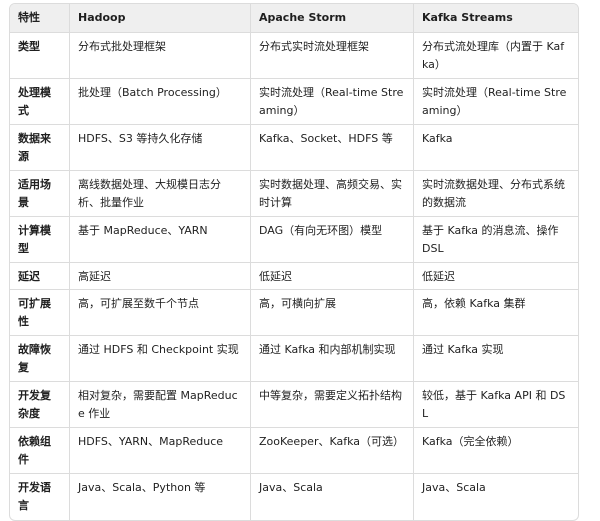 This screenshot has width=600, height=521. Describe the element at coordinates (496, 405) in the screenshot. I see `cell-kafka-streams: 较低，基于 Kafka API 和 DSL` at that location.